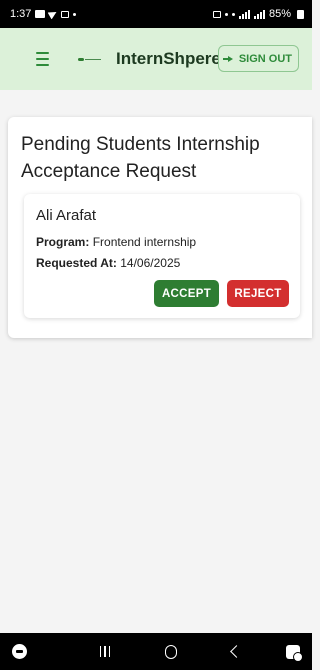  What do you see at coordinates (228, 59) in the screenshot?
I see `logout-icon` at bounding box center [228, 59].